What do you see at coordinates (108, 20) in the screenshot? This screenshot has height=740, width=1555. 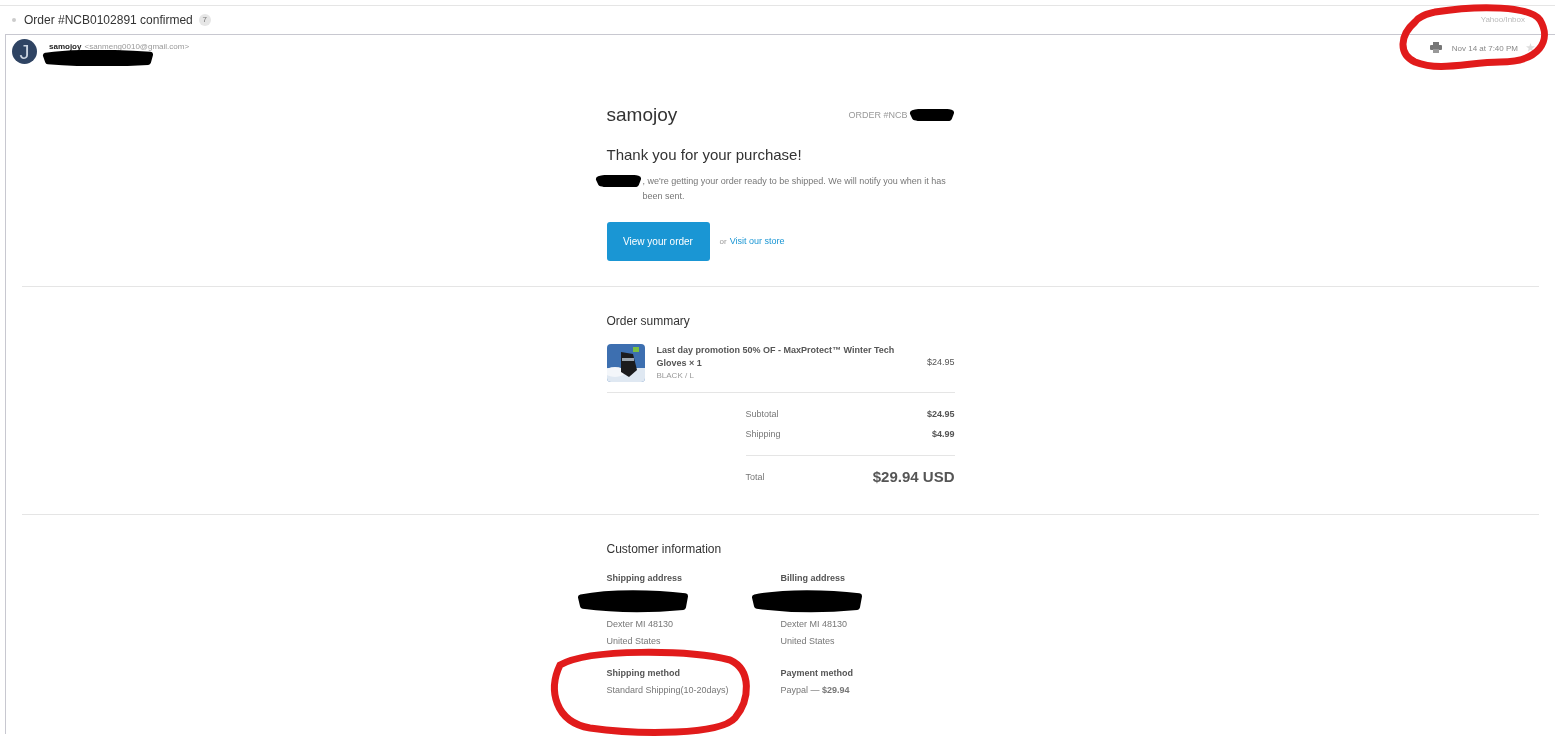 I see `email-subject: Order #NCB0102891 confirmed` at bounding box center [108, 20].